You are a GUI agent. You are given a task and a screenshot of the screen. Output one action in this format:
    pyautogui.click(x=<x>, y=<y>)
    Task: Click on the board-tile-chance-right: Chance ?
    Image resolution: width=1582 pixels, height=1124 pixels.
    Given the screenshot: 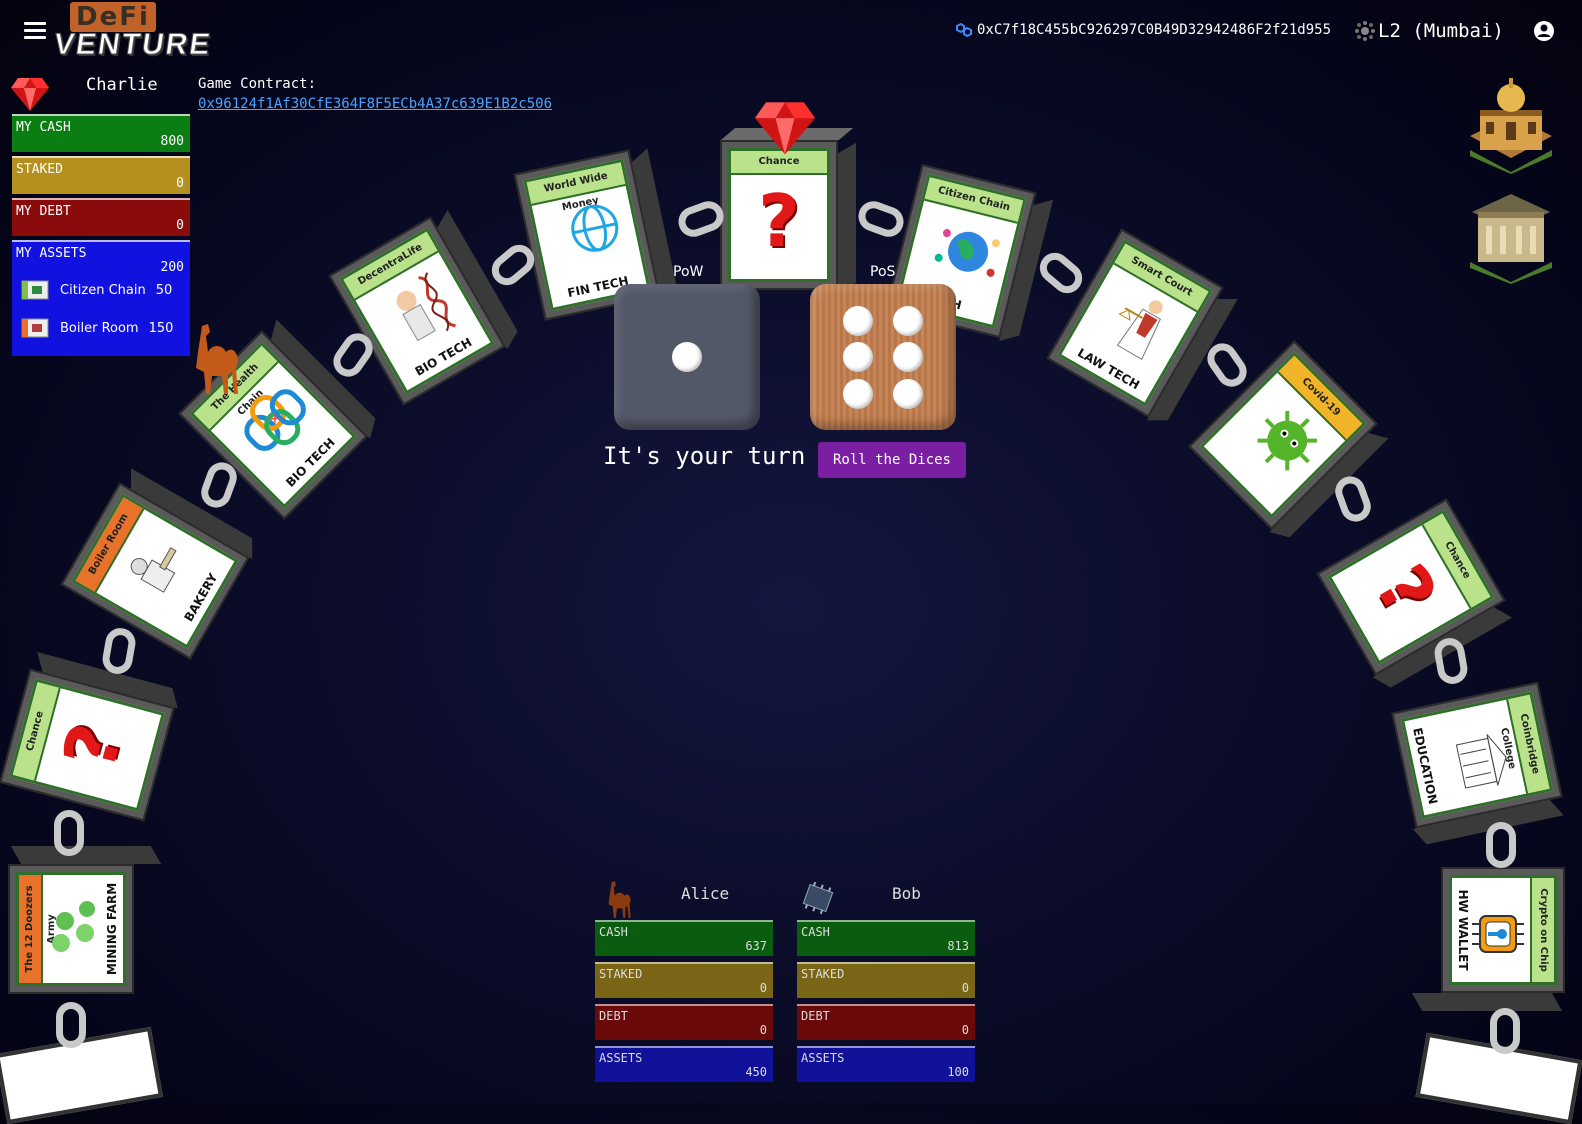 What is the action you would take?
    pyautogui.click(x=1414, y=593)
    